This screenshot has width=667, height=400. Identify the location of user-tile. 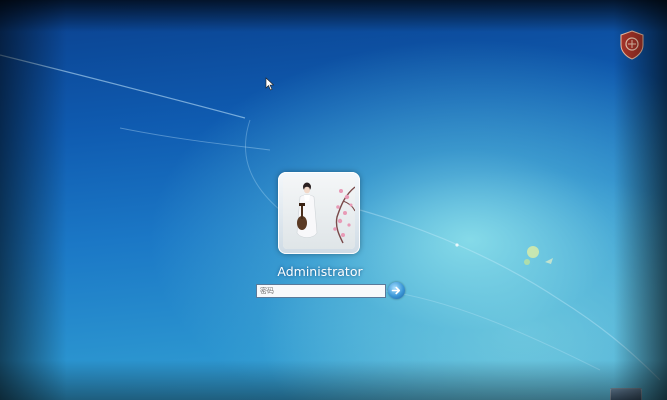
(319, 213).